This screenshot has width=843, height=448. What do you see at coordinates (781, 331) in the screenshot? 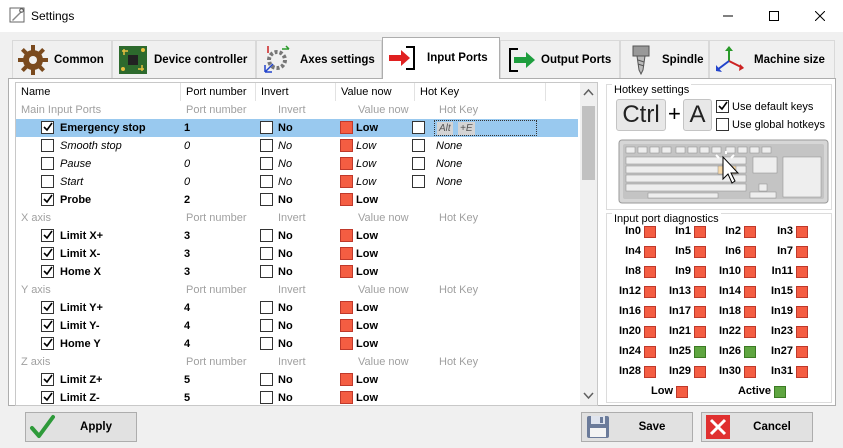
I see `input-port-label: In23` at bounding box center [781, 331].